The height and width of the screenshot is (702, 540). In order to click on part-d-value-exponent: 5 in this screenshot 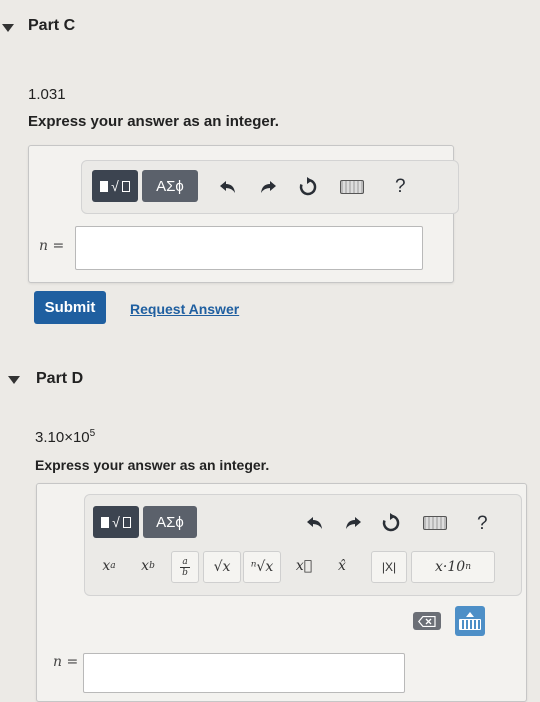, I will do `click(92, 433)`.